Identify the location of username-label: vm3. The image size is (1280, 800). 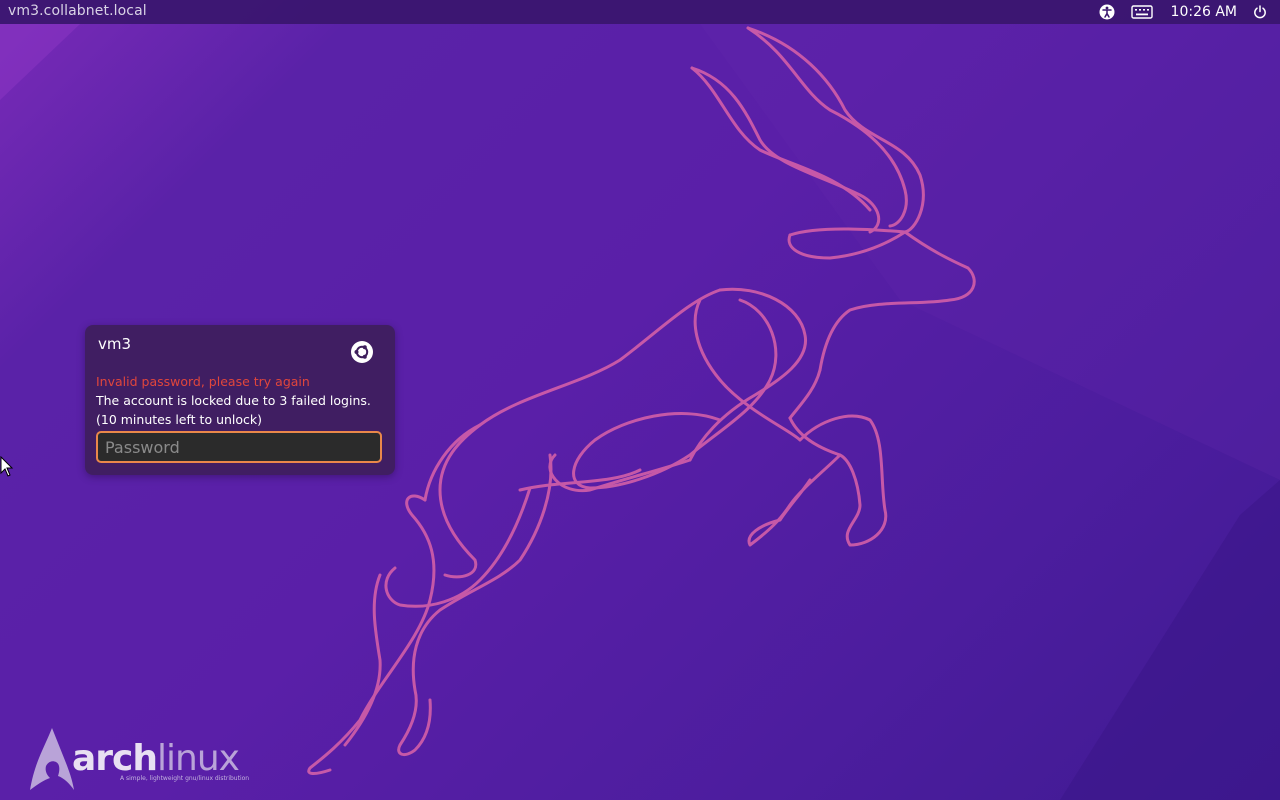
(115, 344).